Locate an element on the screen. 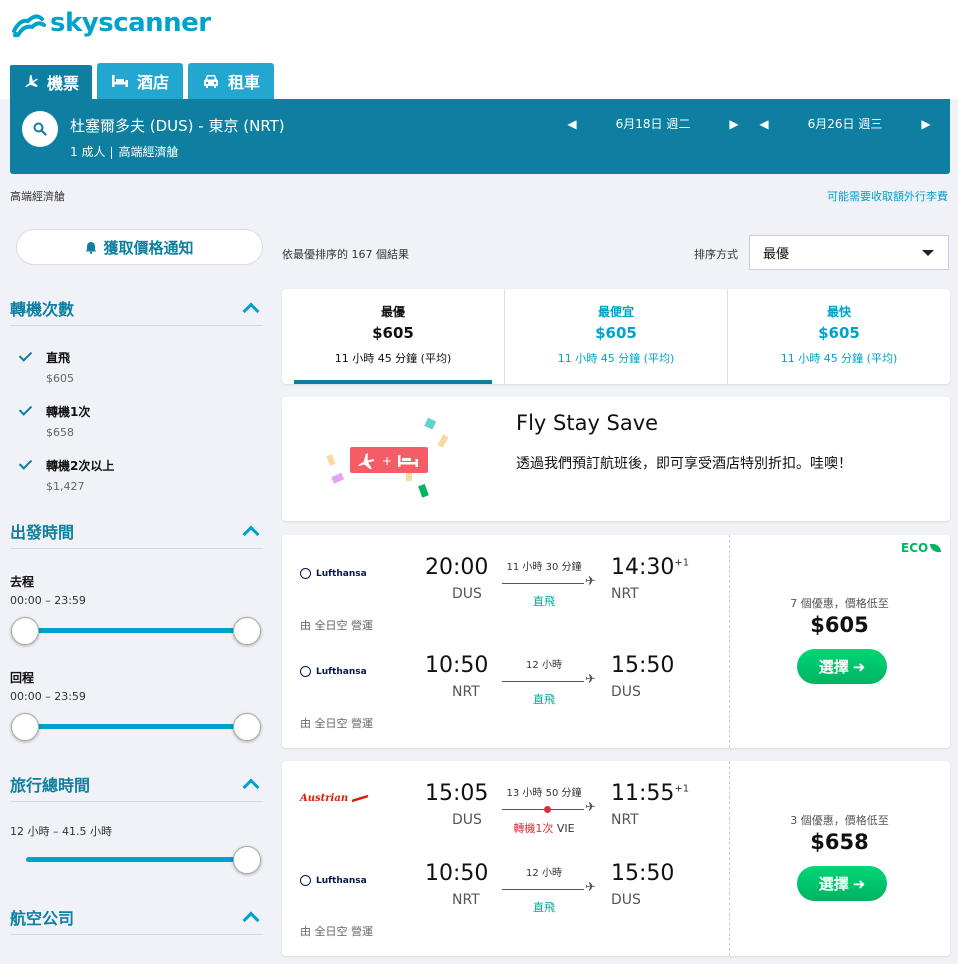  return-date: 6月26日 週三 is located at coordinates (845, 123).